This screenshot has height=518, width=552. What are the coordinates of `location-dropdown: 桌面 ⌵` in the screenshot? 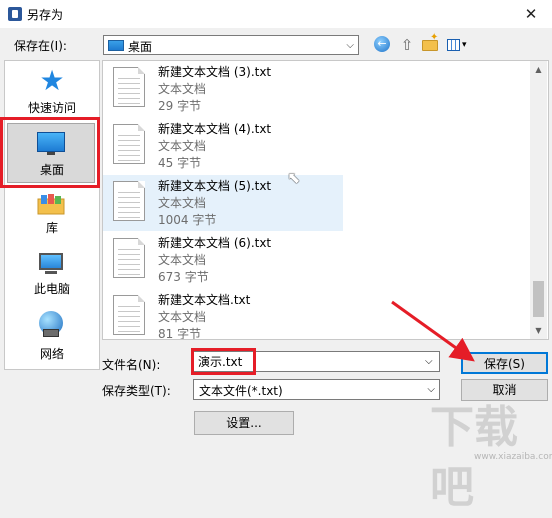 It's located at (231, 45).